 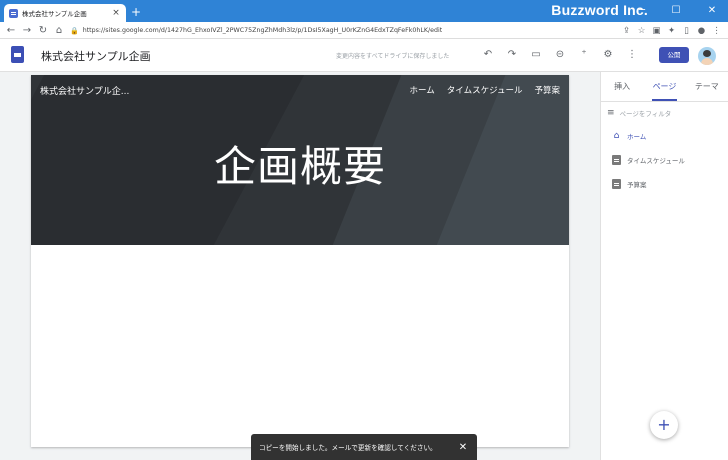 What do you see at coordinates (348, 448) in the screenshot?
I see `snackbar-message: コピーを開始しました。メールで更新を確認してください。` at bounding box center [348, 448].